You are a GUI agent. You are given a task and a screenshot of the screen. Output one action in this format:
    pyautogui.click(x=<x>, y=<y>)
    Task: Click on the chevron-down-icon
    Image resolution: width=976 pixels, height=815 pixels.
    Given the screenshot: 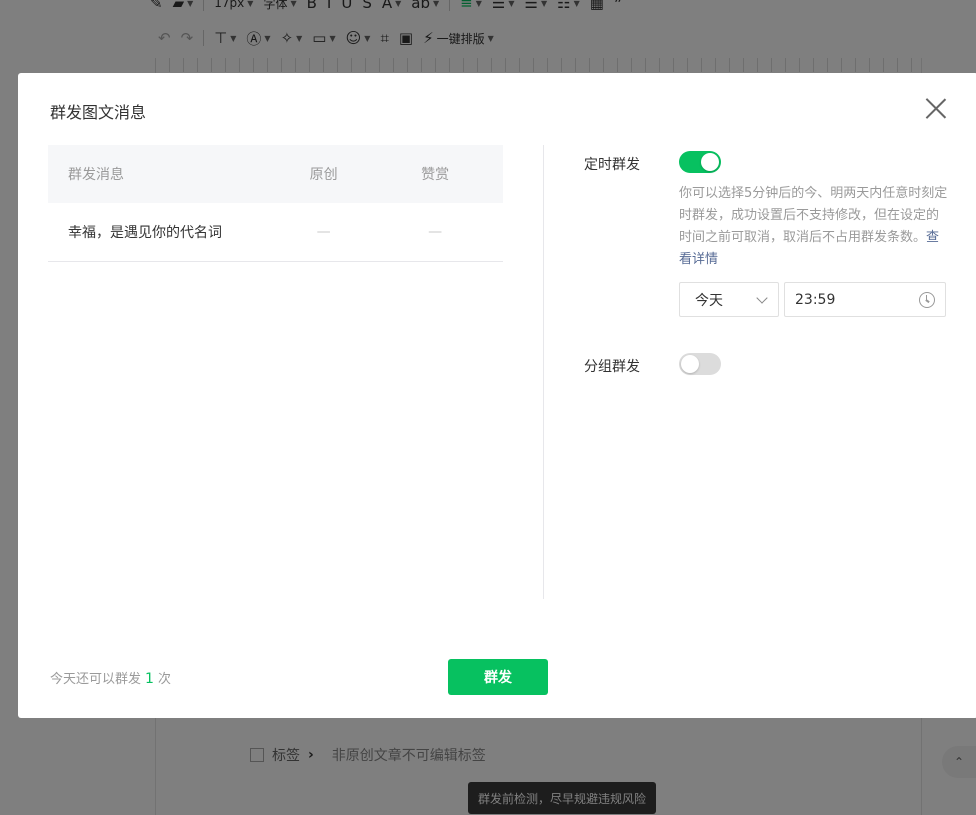 What is the action you would take?
    pyautogui.click(x=762, y=298)
    